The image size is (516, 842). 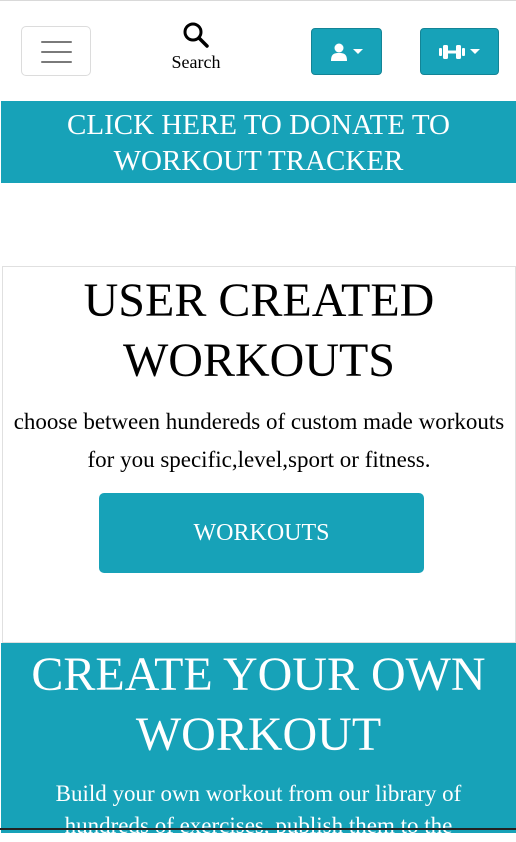 I want to click on hamburger-icon, so click(x=56, y=42).